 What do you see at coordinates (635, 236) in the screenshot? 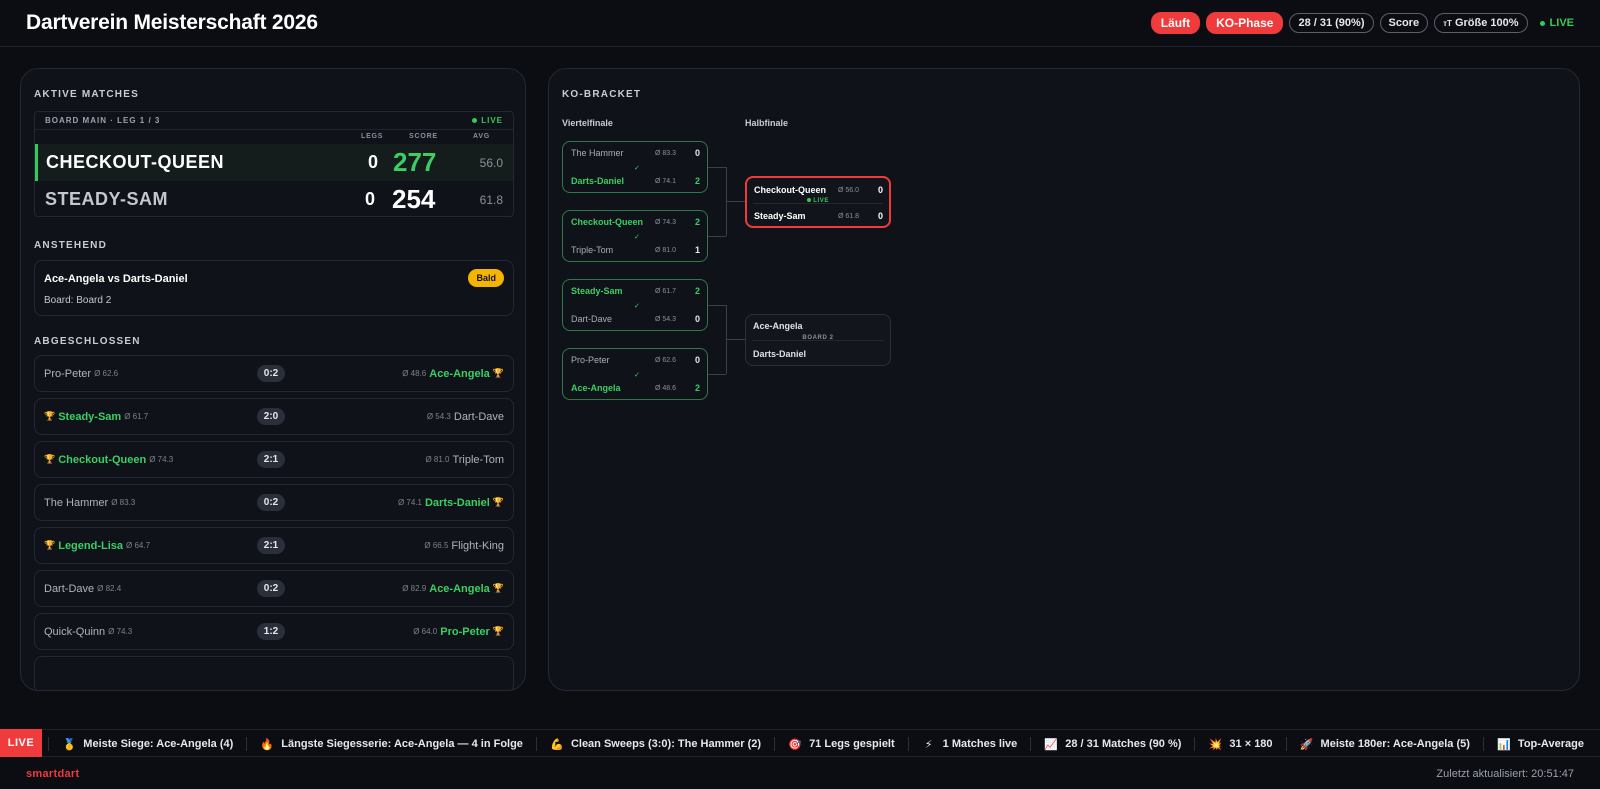
I see `quarterfinal-match: Checkout-Queen Ø 74.3 2 ✓ Triple-Tom Ø 81.0 1` at bounding box center [635, 236].